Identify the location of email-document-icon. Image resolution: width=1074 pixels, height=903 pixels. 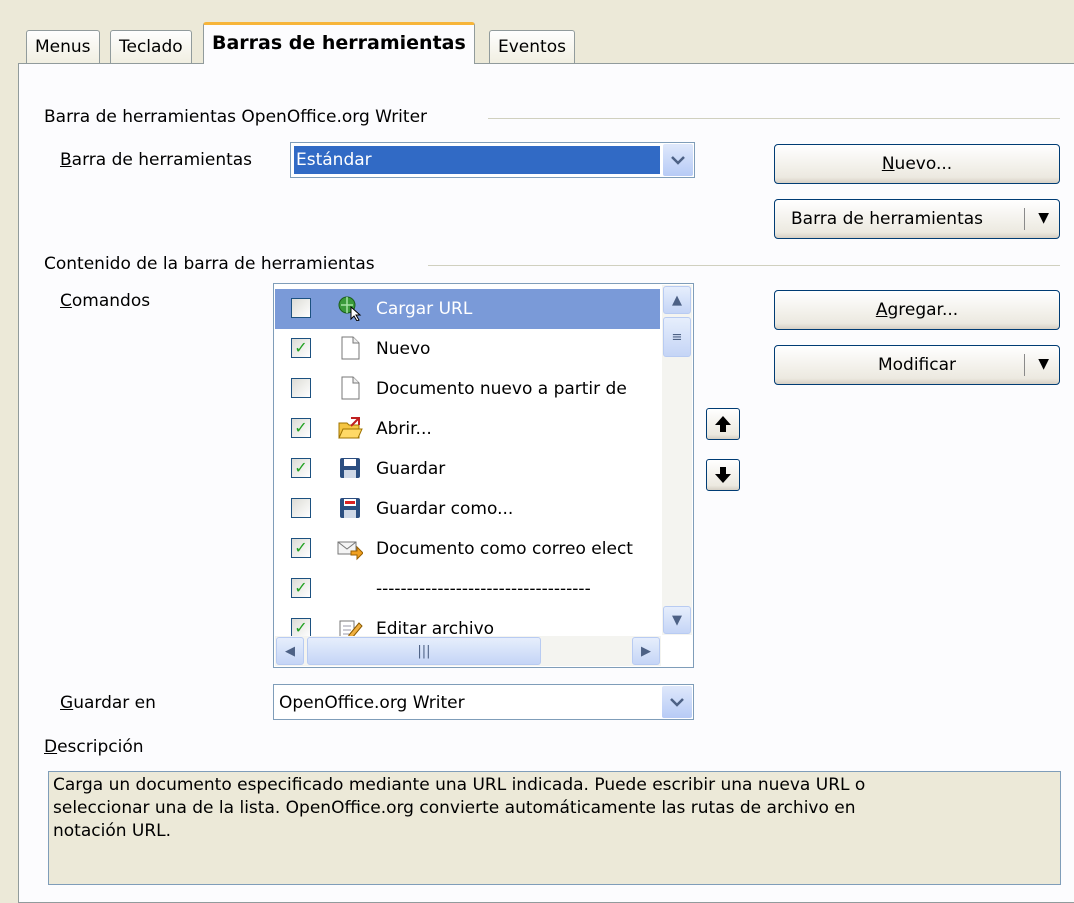
(350, 551).